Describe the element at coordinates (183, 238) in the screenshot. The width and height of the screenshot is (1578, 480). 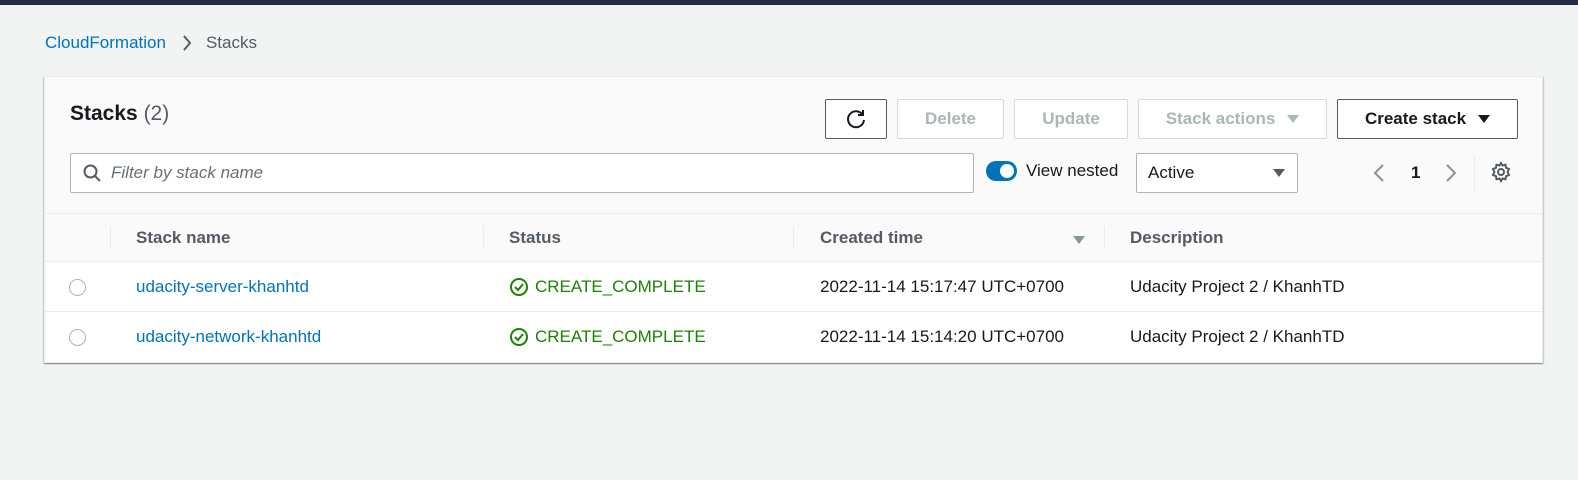
I see `column-header-stack-name: Stack name` at that location.